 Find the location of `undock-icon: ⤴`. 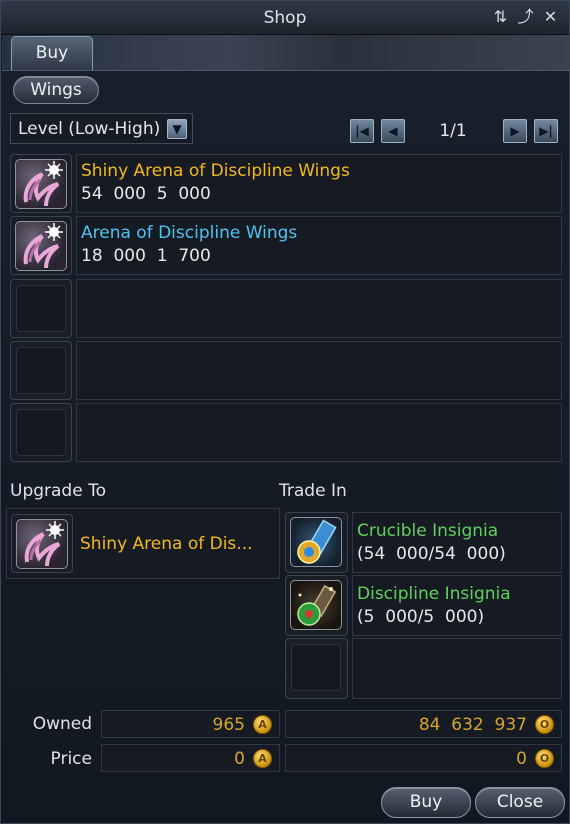

undock-icon: ⤴ is located at coordinates (525, 17).